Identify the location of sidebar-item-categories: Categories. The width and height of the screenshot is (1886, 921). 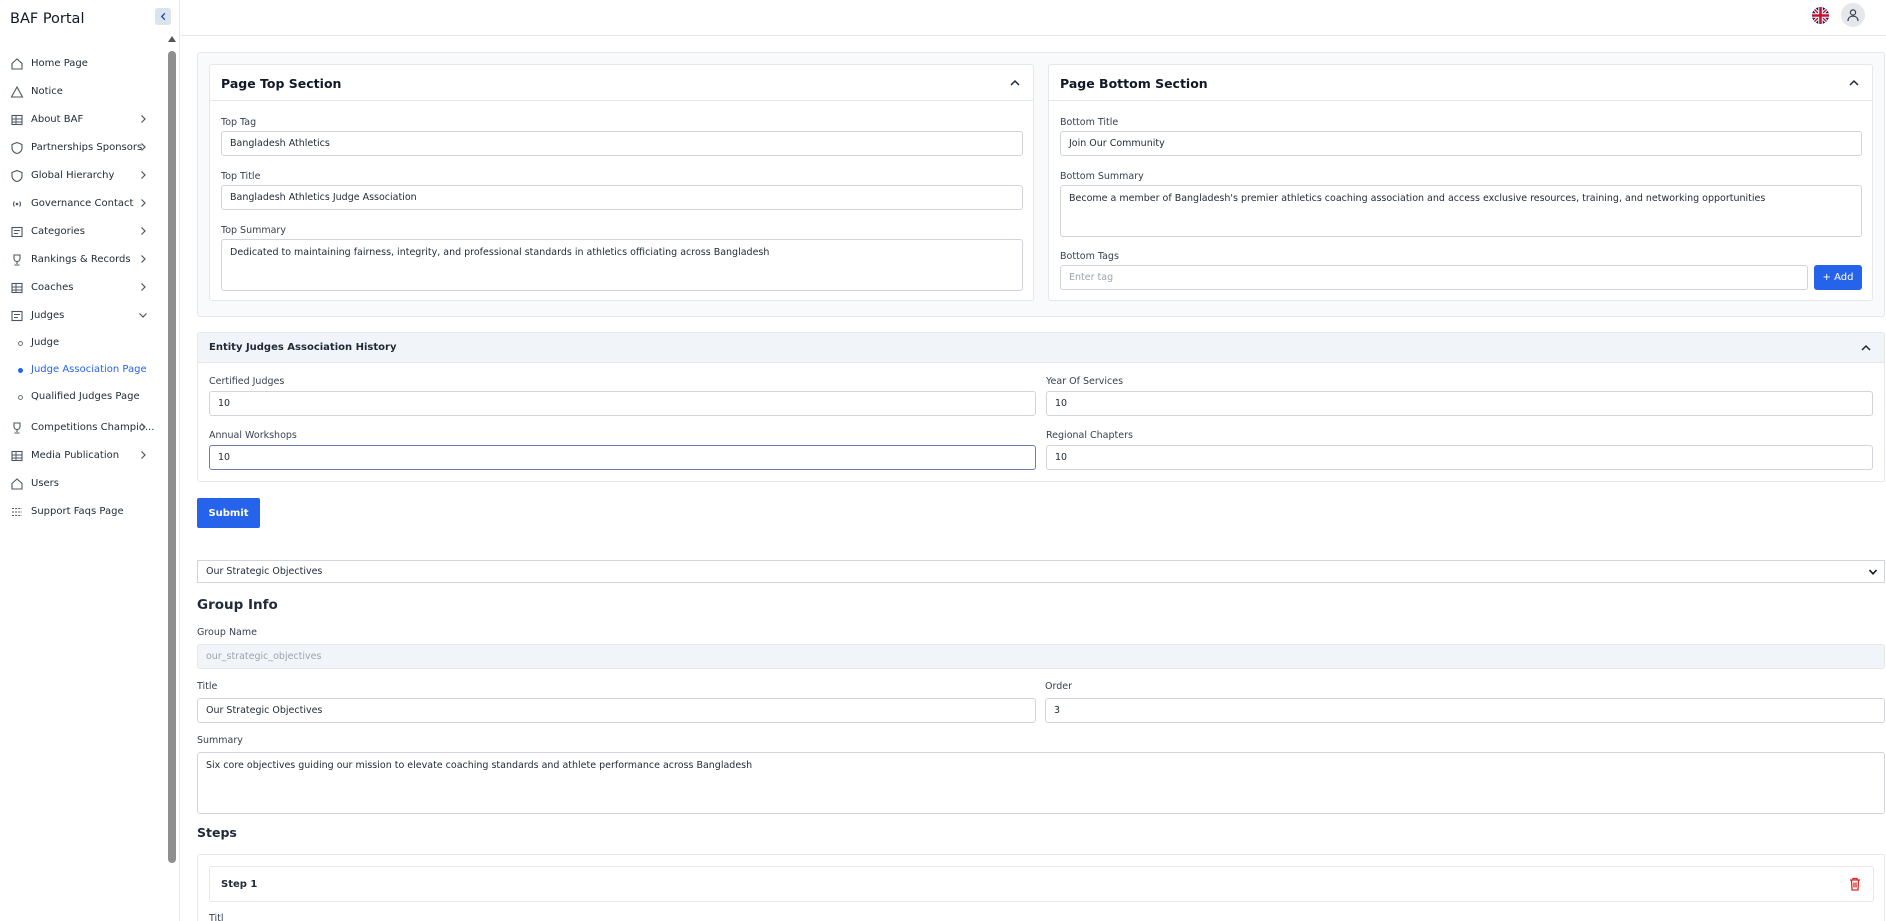
(80, 232).